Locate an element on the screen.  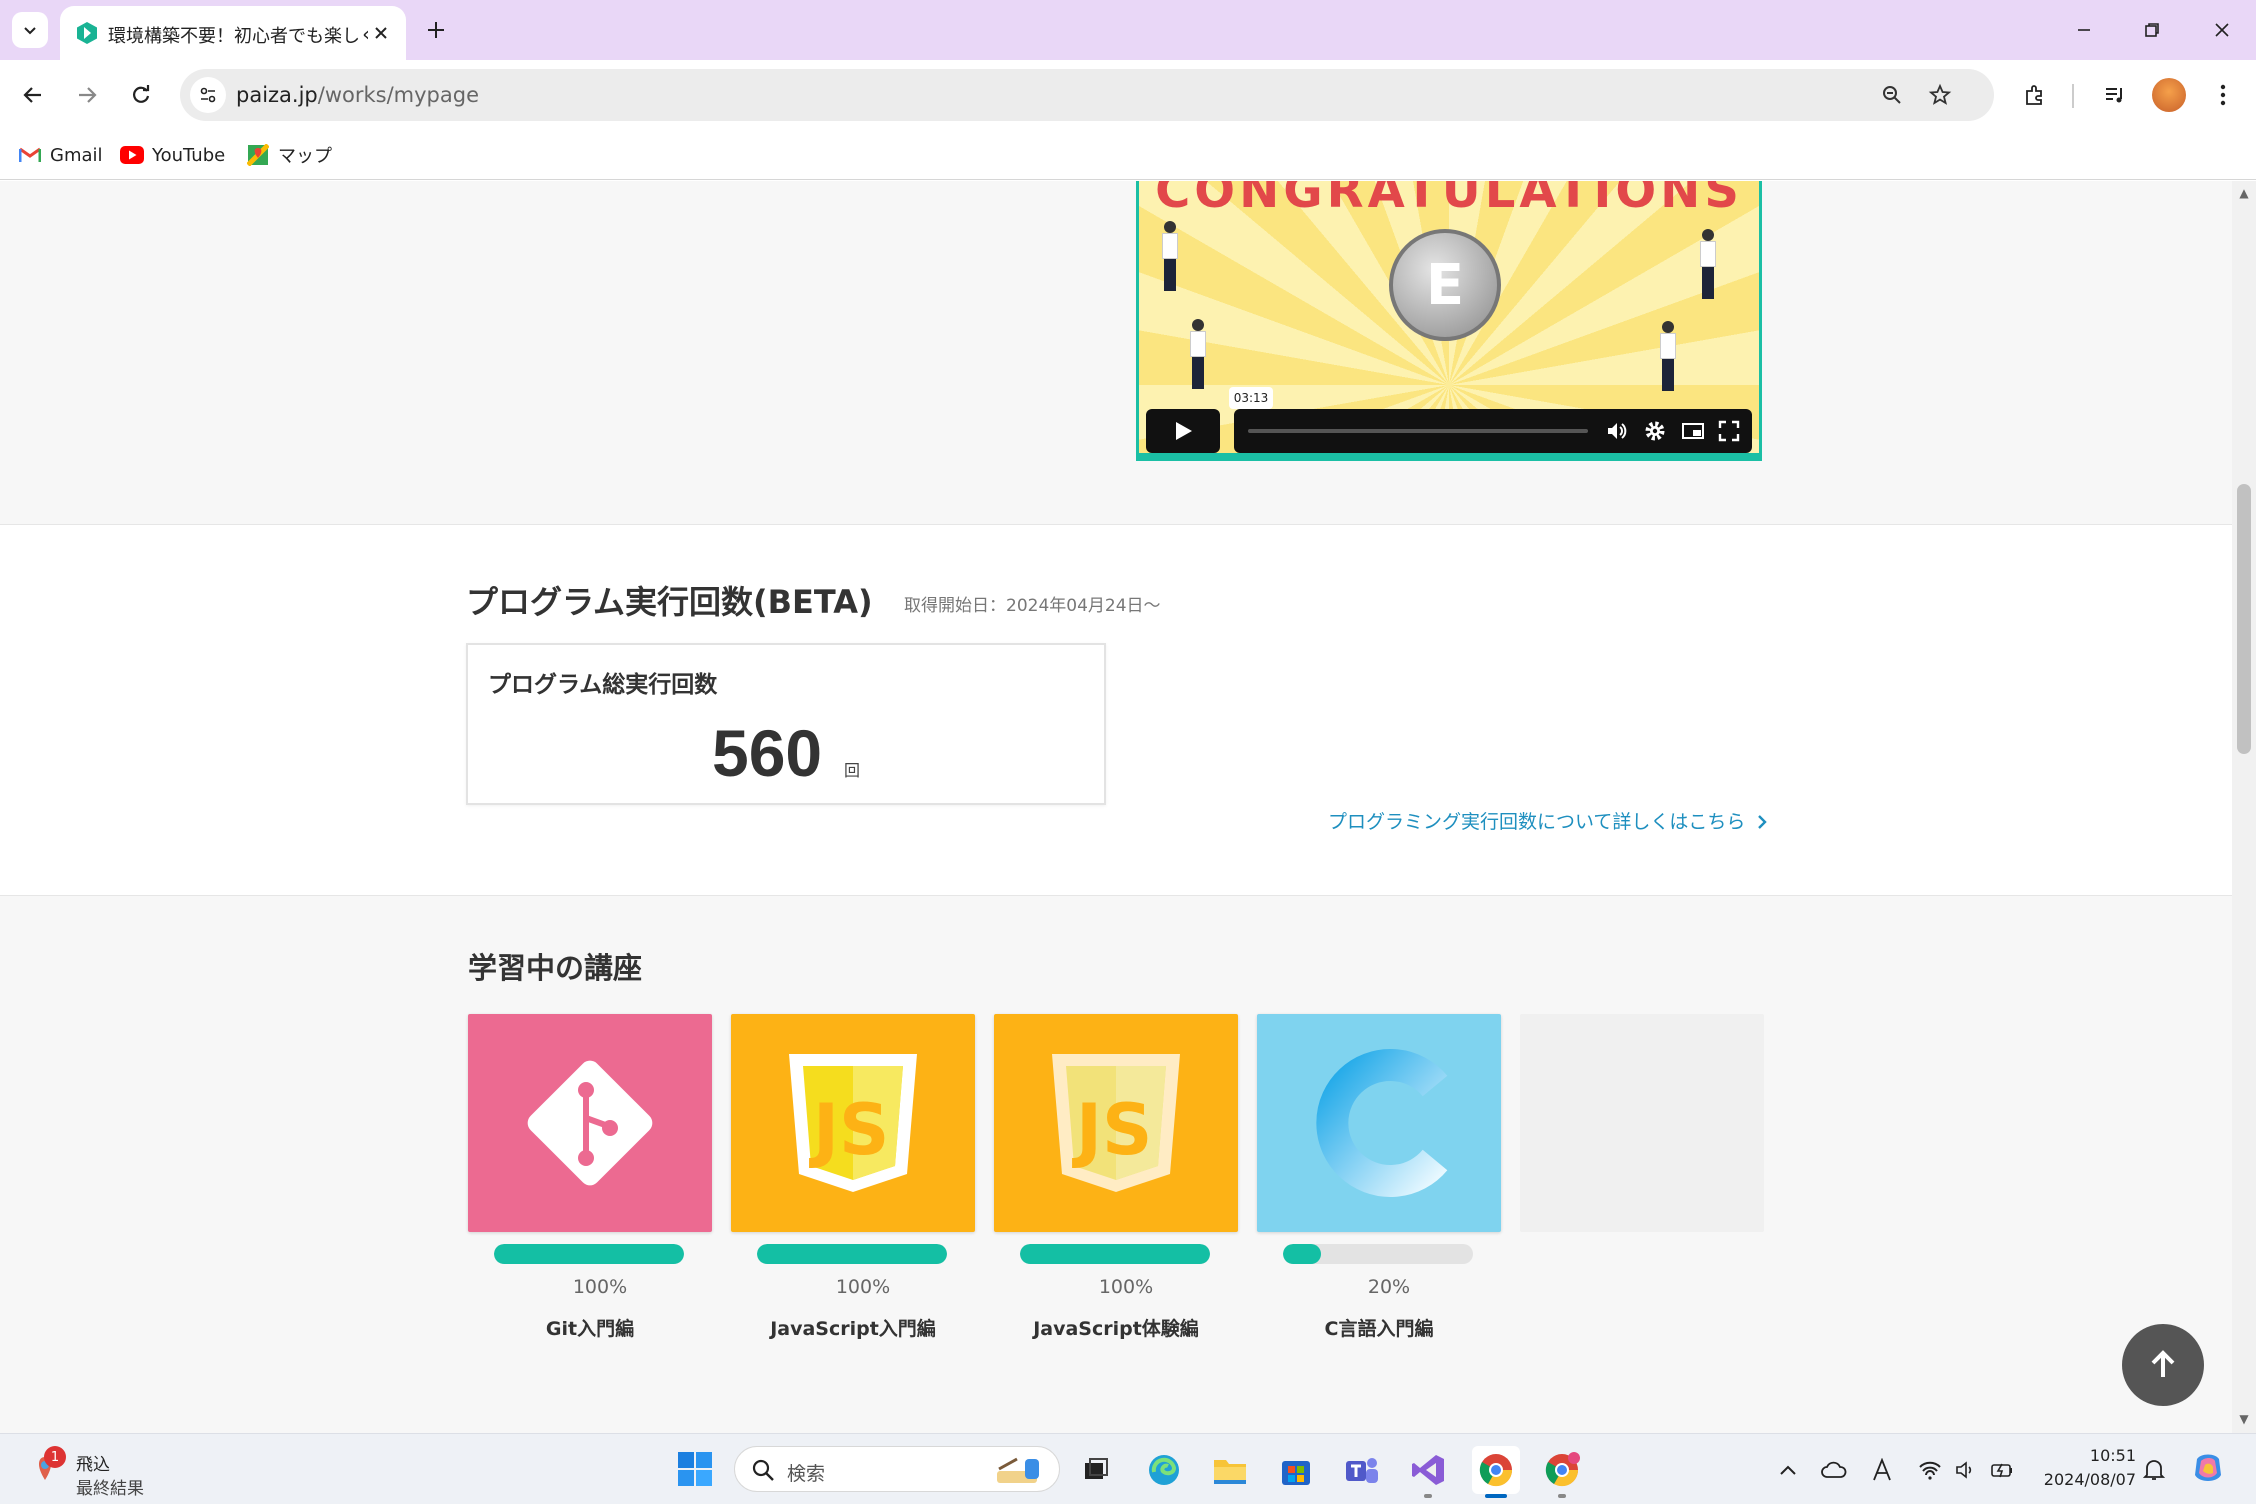
visual-studio-icon is located at coordinates (1428, 1470).